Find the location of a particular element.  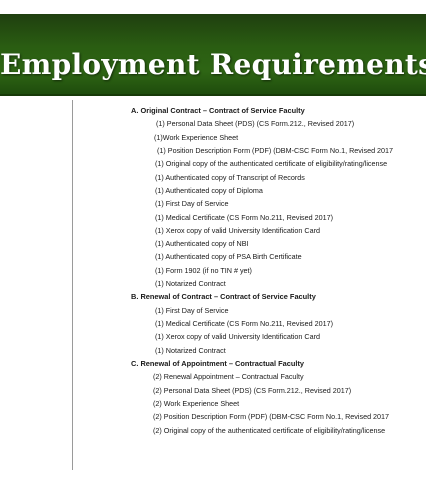

requirement-item: (1) Form 1902 (if no TIN # yet) is located at coordinates (203, 270).